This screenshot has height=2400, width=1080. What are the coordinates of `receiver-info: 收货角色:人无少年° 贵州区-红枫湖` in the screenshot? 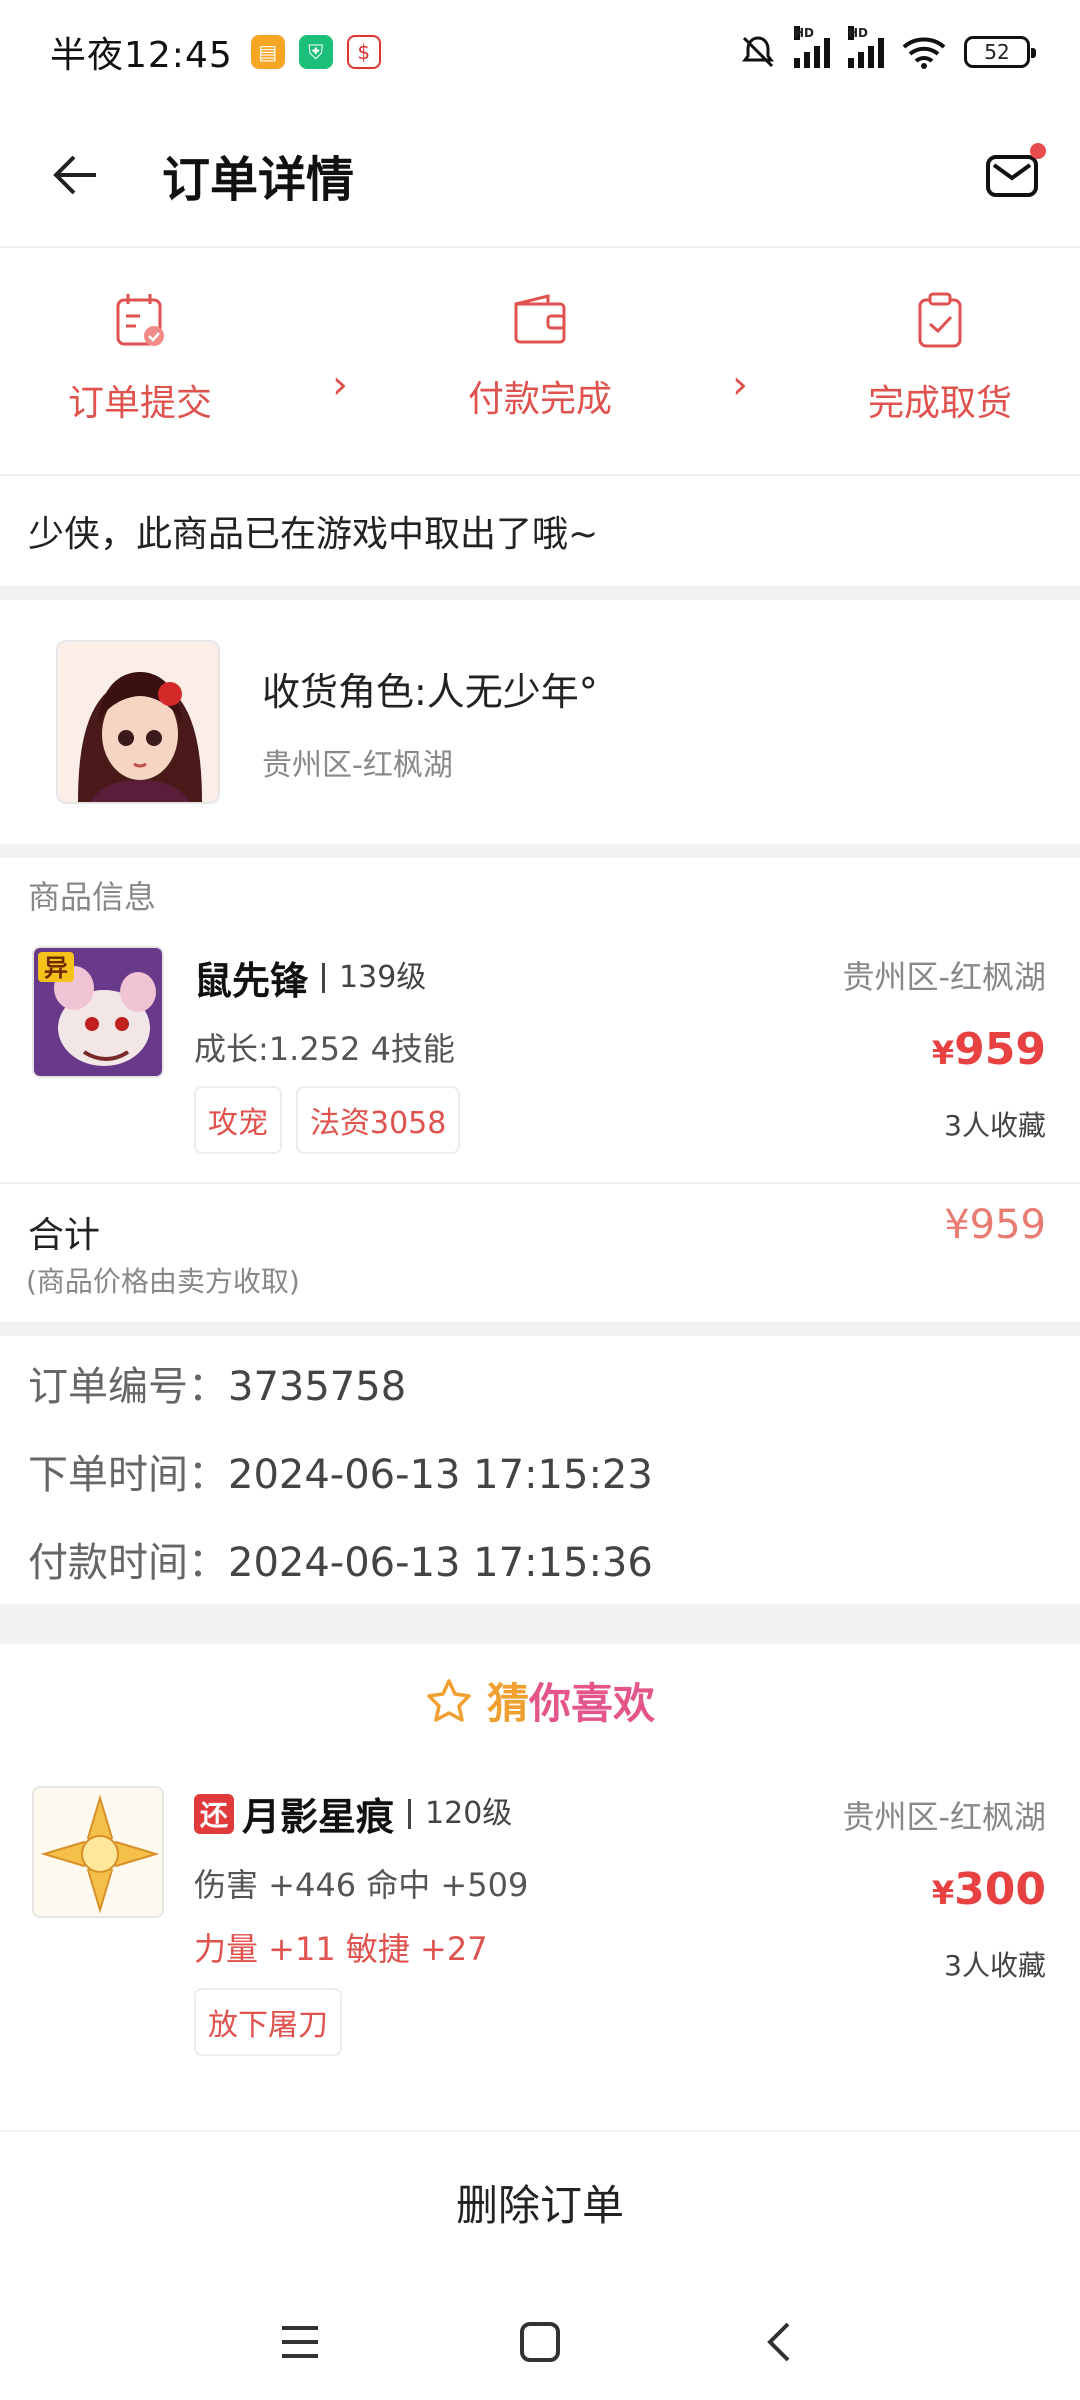 It's located at (430, 722).